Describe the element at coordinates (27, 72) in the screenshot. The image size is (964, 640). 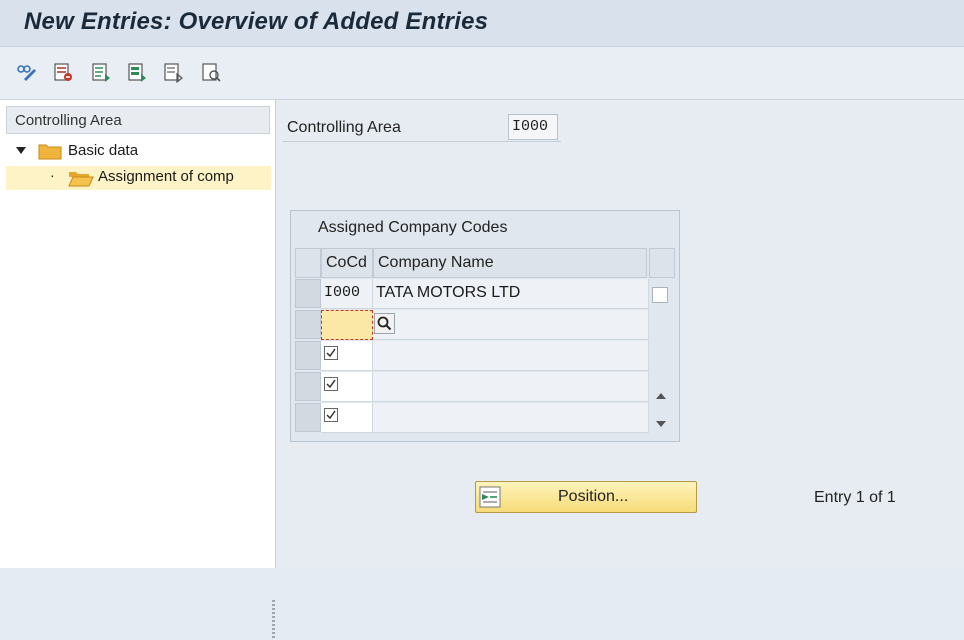
I see `change-display-icon` at that location.